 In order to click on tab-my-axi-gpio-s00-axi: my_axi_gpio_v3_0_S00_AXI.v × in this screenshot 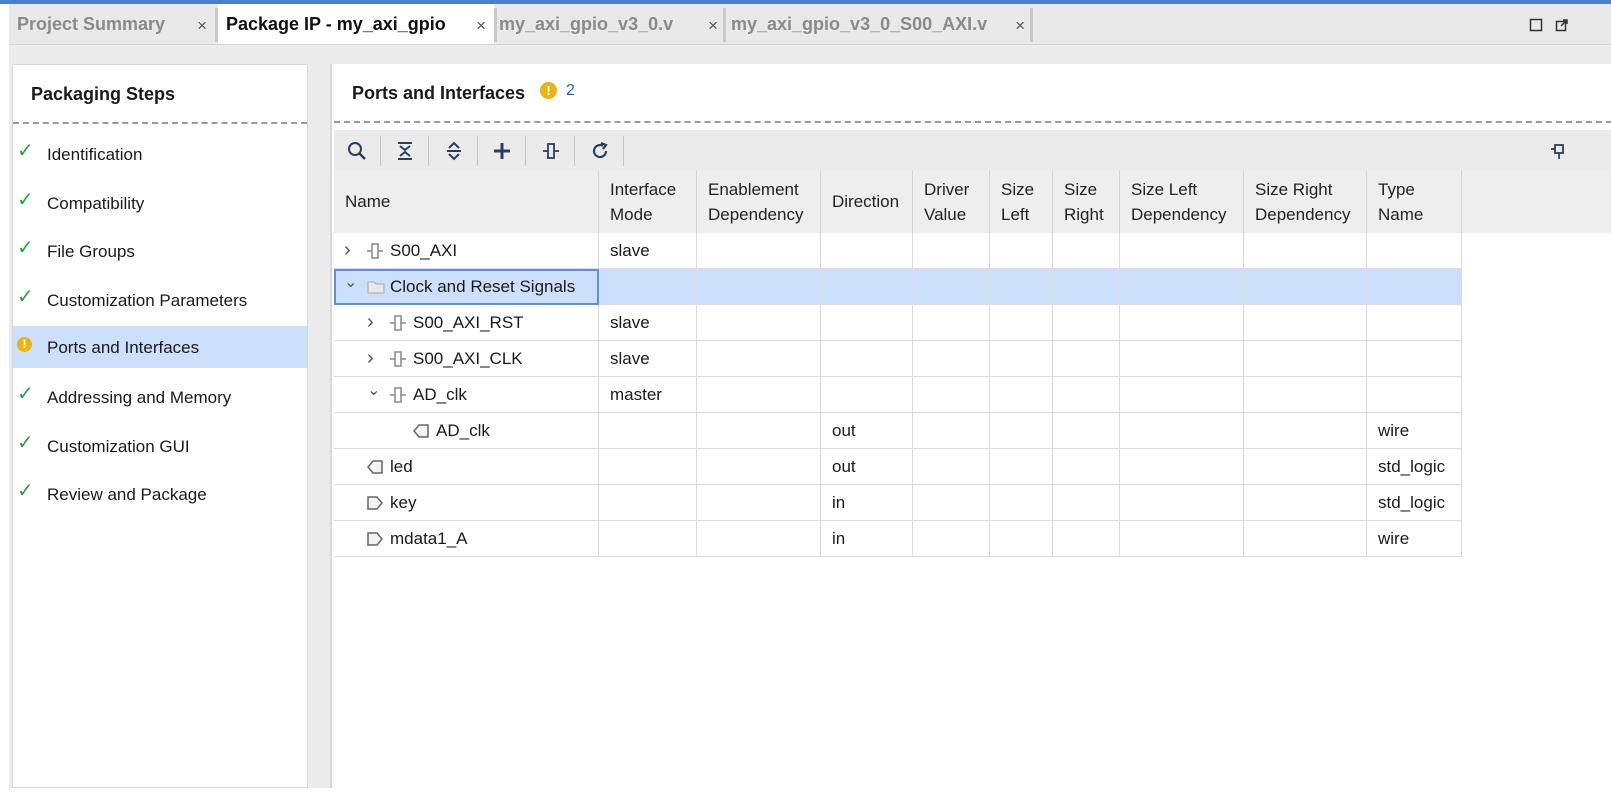, I will do `click(878, 24)`.